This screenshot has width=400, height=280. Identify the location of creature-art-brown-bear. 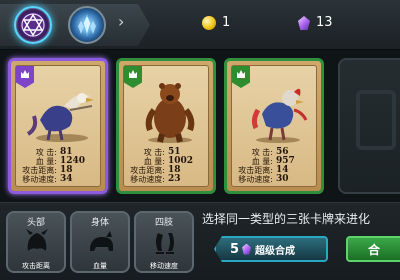
(170, 113).